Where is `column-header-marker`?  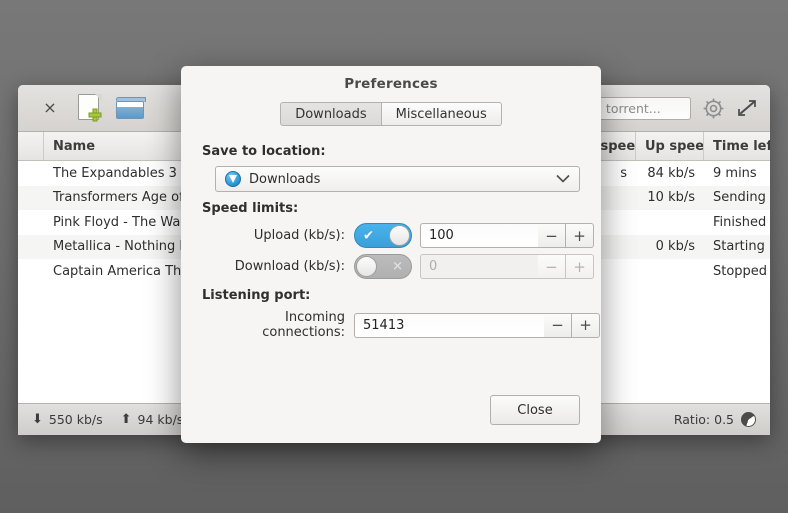 column-header-marker is located at coordinates (31, 146).